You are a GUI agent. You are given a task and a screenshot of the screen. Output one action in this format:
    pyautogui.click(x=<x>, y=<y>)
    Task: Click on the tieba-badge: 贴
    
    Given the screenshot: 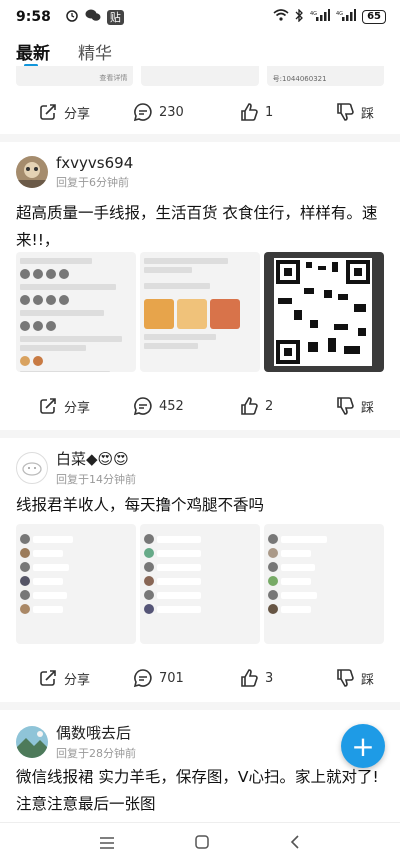 What is the action you would take?
    pyautogui.click(x=115, y=17)
    